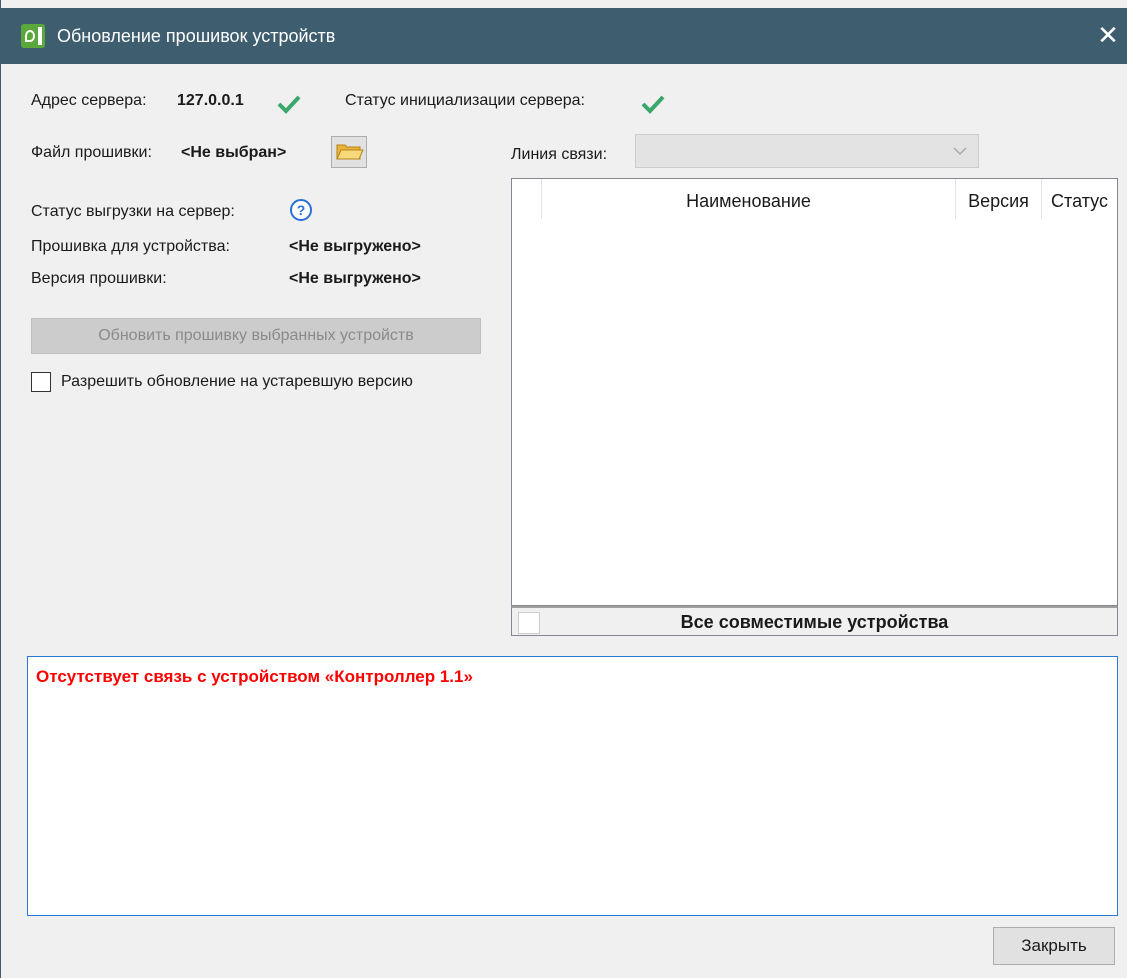  I want to click on server-init-status-label: Статус инициализации сервера:, so click(465, 100).